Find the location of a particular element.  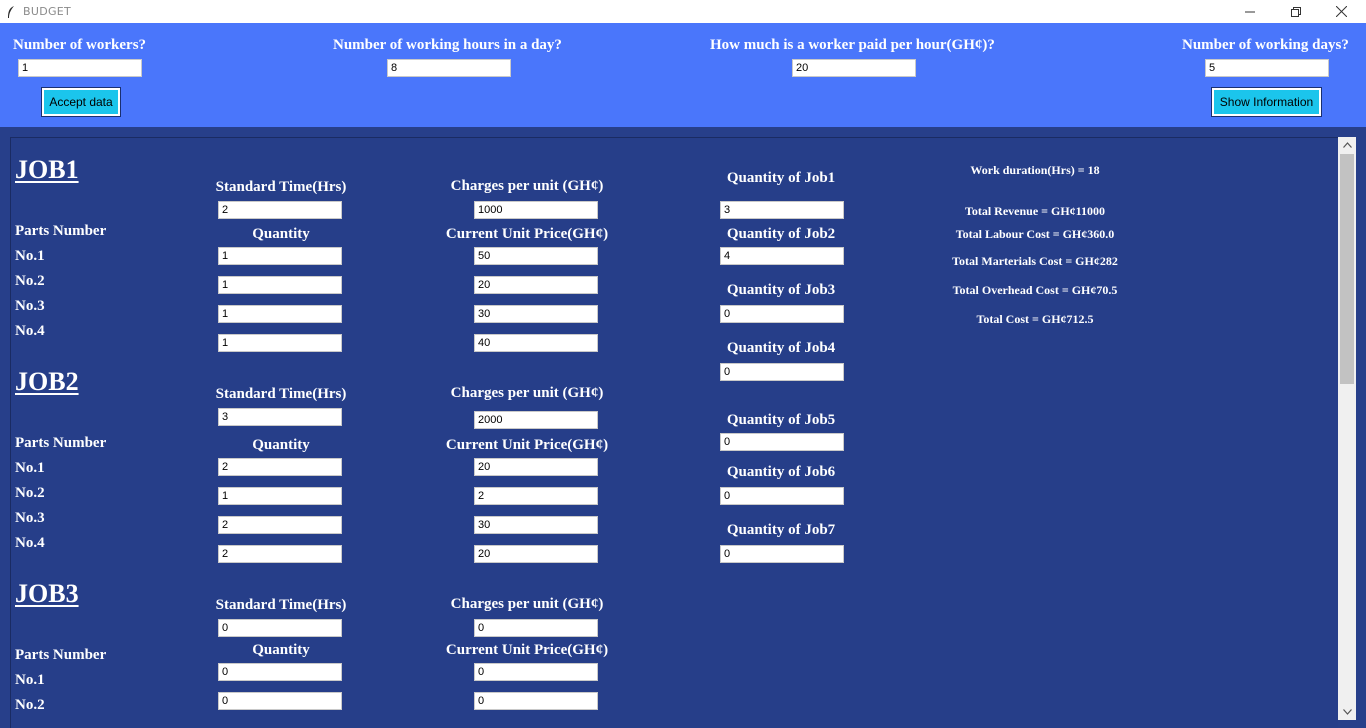

minimize-icon is located at coordinates (1250, 11).